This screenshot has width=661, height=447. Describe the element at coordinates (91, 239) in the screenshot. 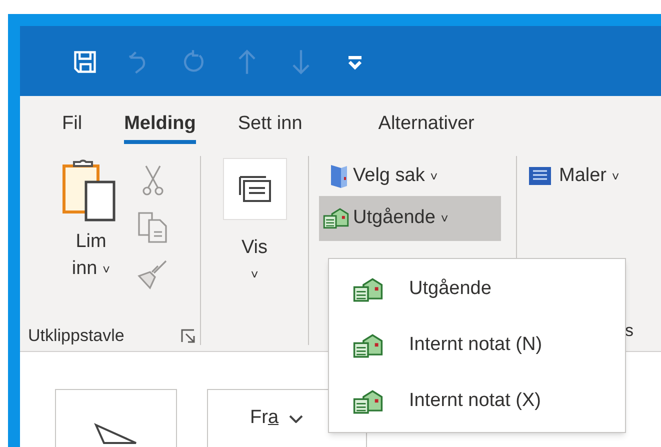

I see `paste-button: Lim inn ˅` at that location.